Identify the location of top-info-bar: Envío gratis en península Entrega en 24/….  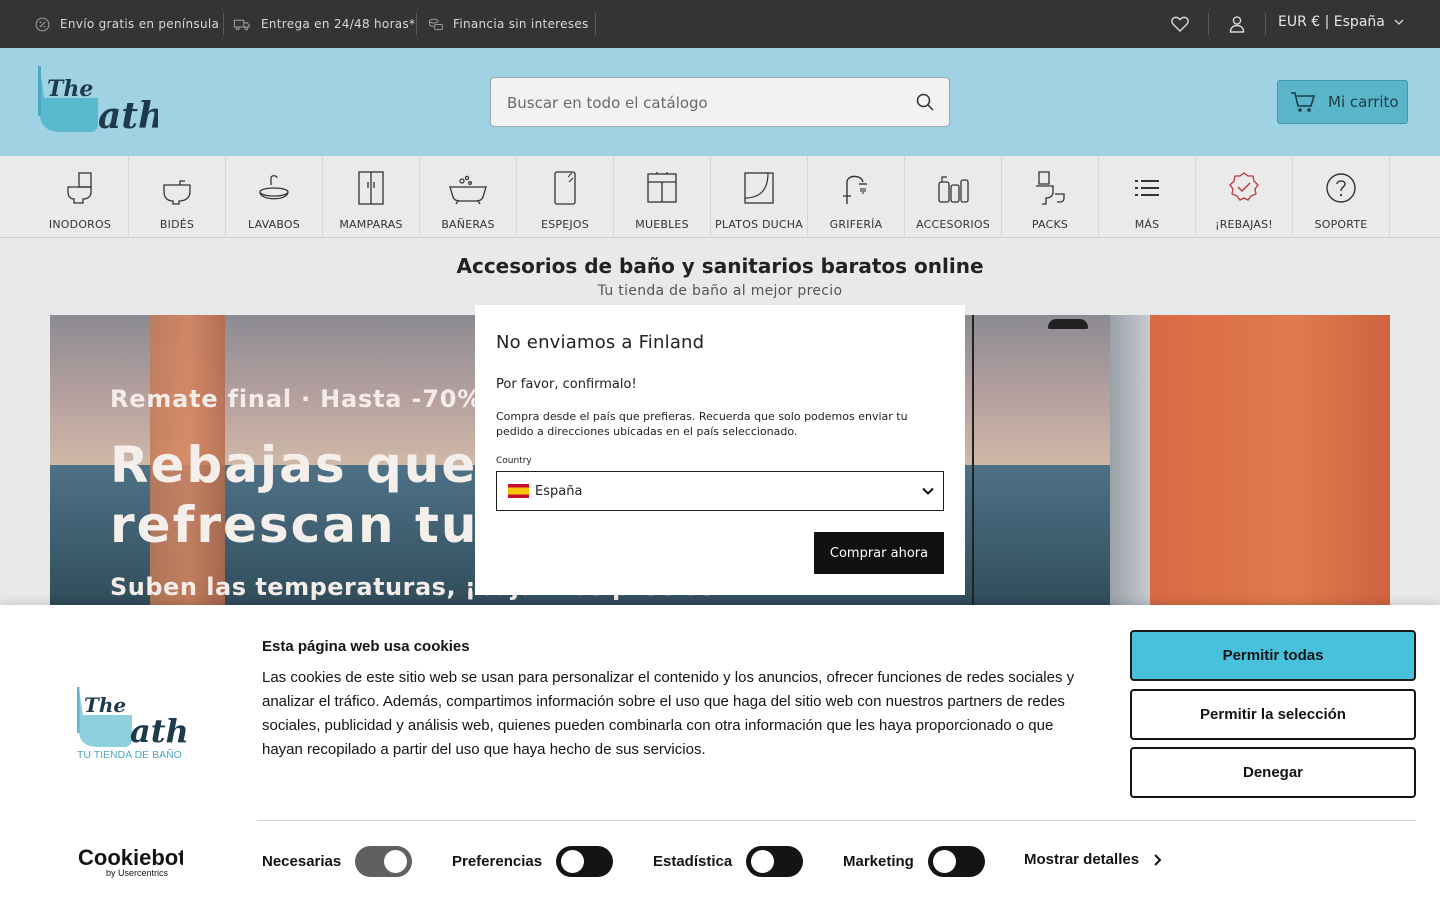
(720, 24).